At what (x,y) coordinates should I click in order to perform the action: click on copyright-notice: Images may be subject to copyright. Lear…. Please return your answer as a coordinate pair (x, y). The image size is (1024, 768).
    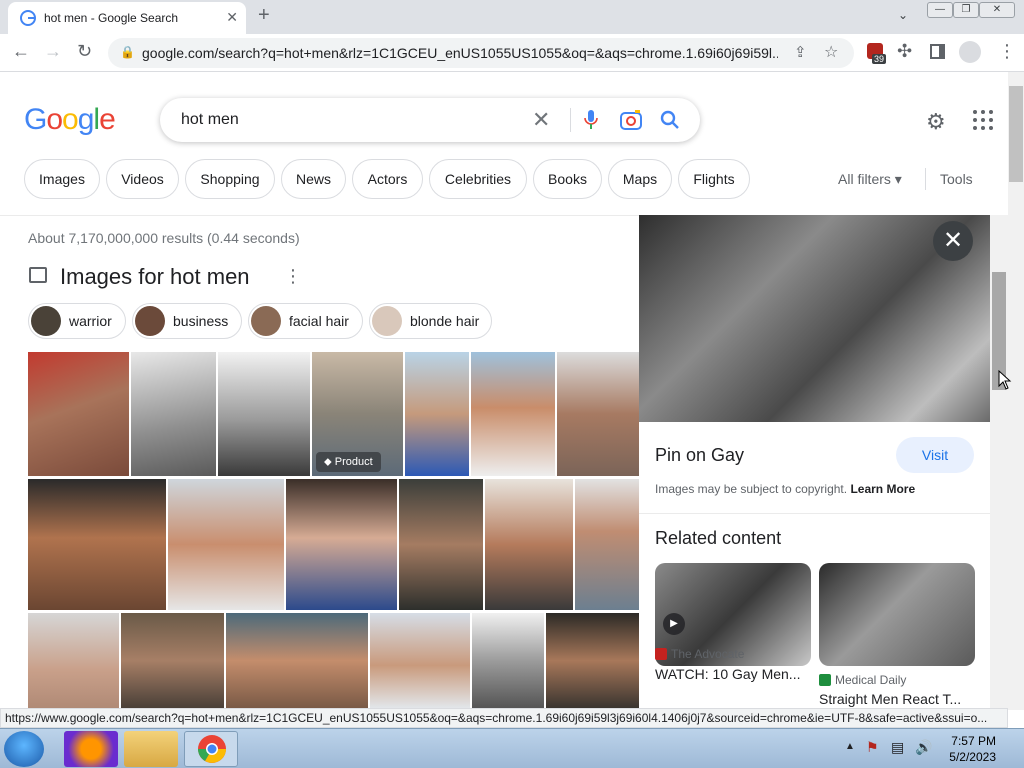
    Looking at the image, I should click on (785, 489).